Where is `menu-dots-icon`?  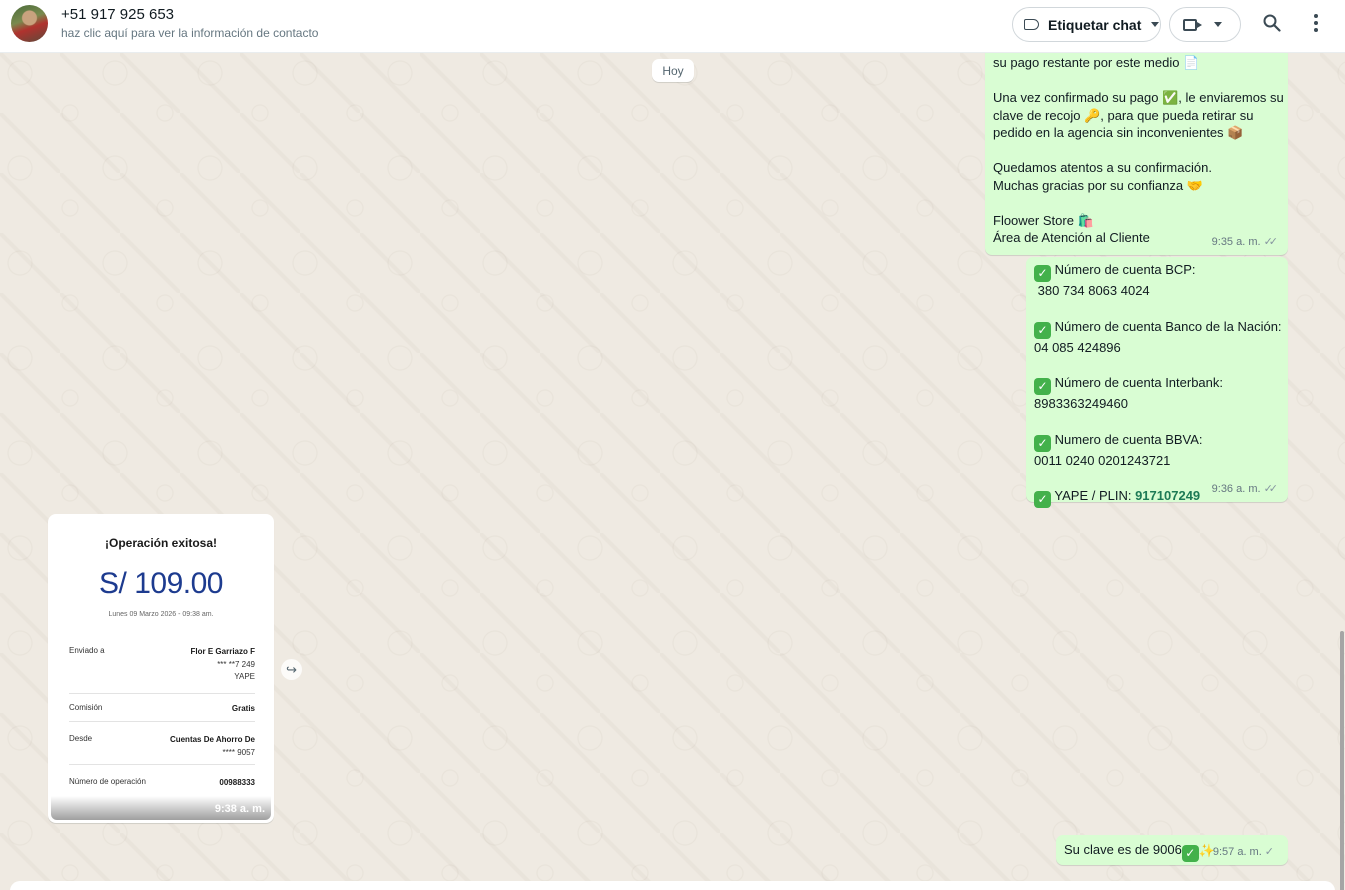 menu-dots-icon is located at coordinates (1316, 24).